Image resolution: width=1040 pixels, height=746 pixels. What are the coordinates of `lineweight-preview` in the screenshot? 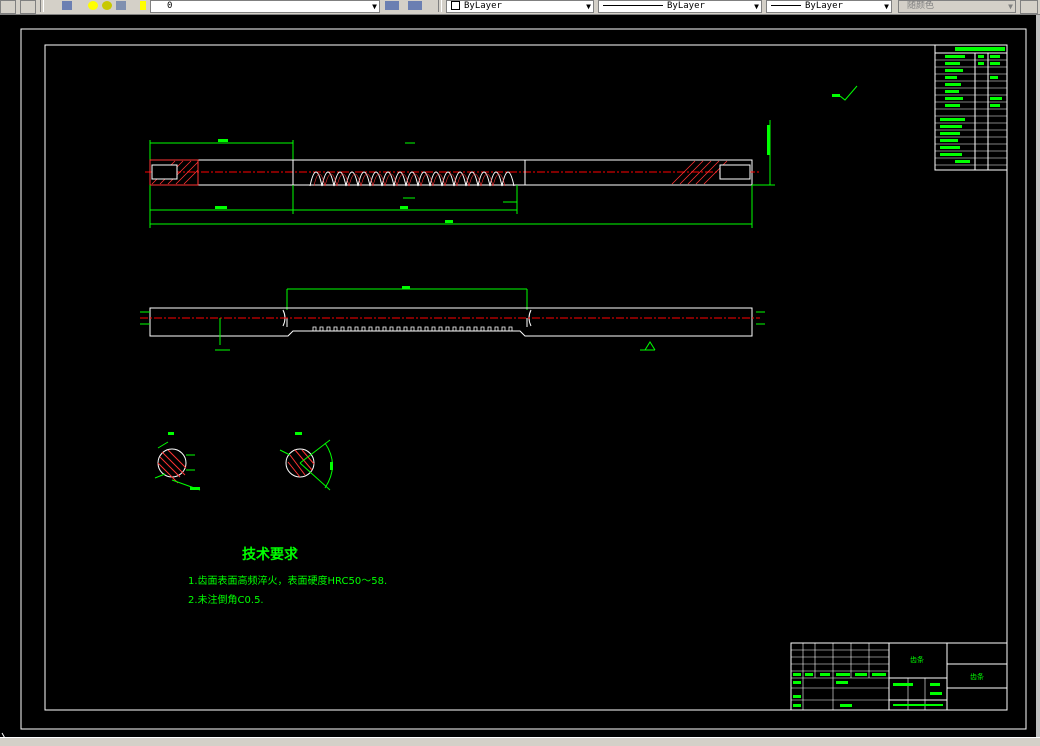 It's located at (786, 5).